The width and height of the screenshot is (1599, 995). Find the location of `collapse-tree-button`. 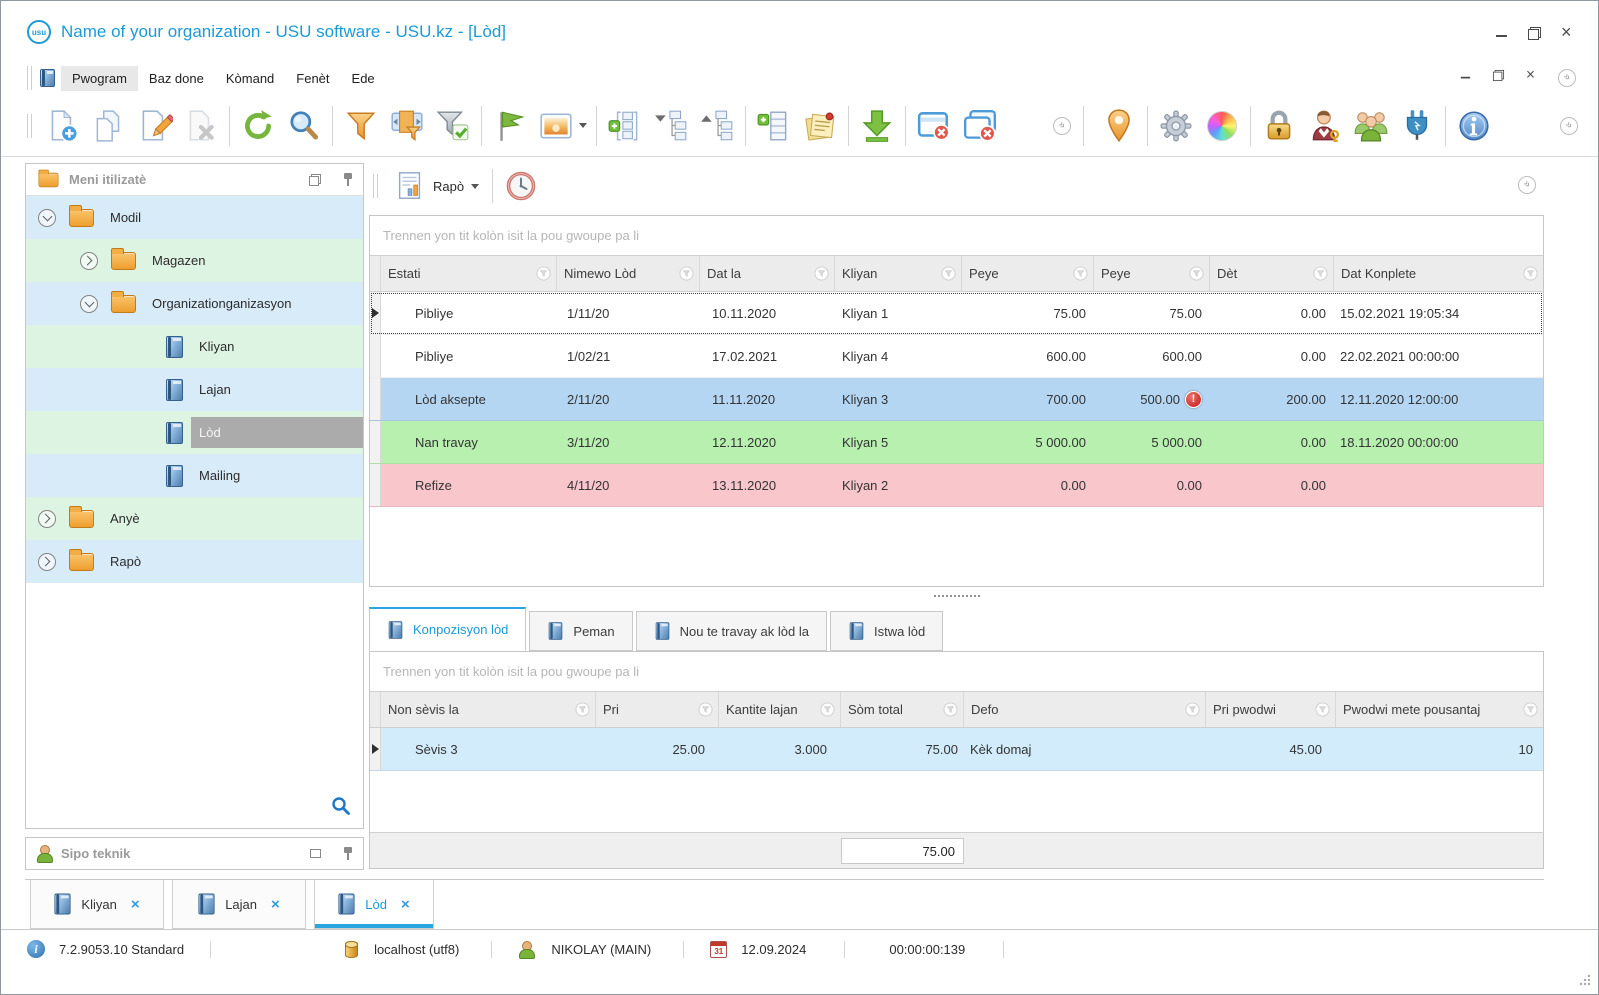

collapse-tree-button is located at coordinates (671, 126).